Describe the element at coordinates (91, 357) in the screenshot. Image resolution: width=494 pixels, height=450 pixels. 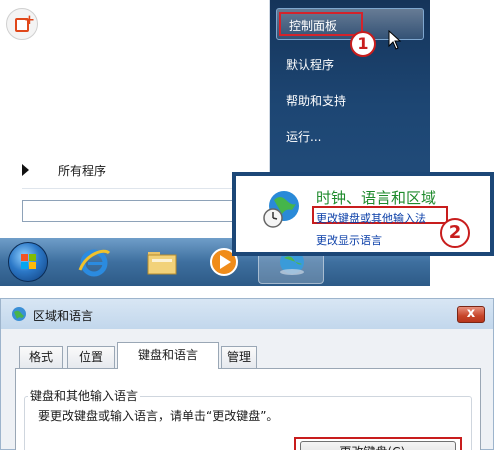
I see `tab-location: 位置` at that location.